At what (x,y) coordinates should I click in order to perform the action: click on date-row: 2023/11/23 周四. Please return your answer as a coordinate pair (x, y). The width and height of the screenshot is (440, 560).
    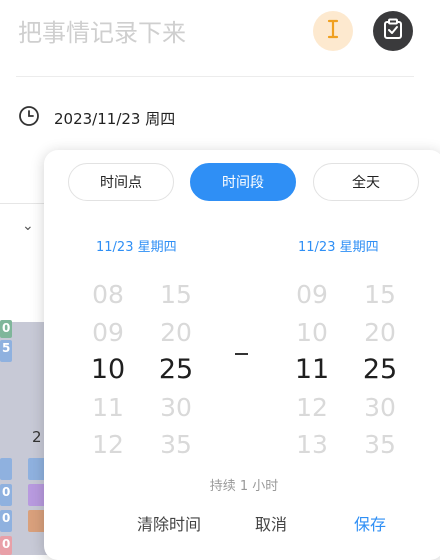
    Looking at the image, I should click on (96, 118).